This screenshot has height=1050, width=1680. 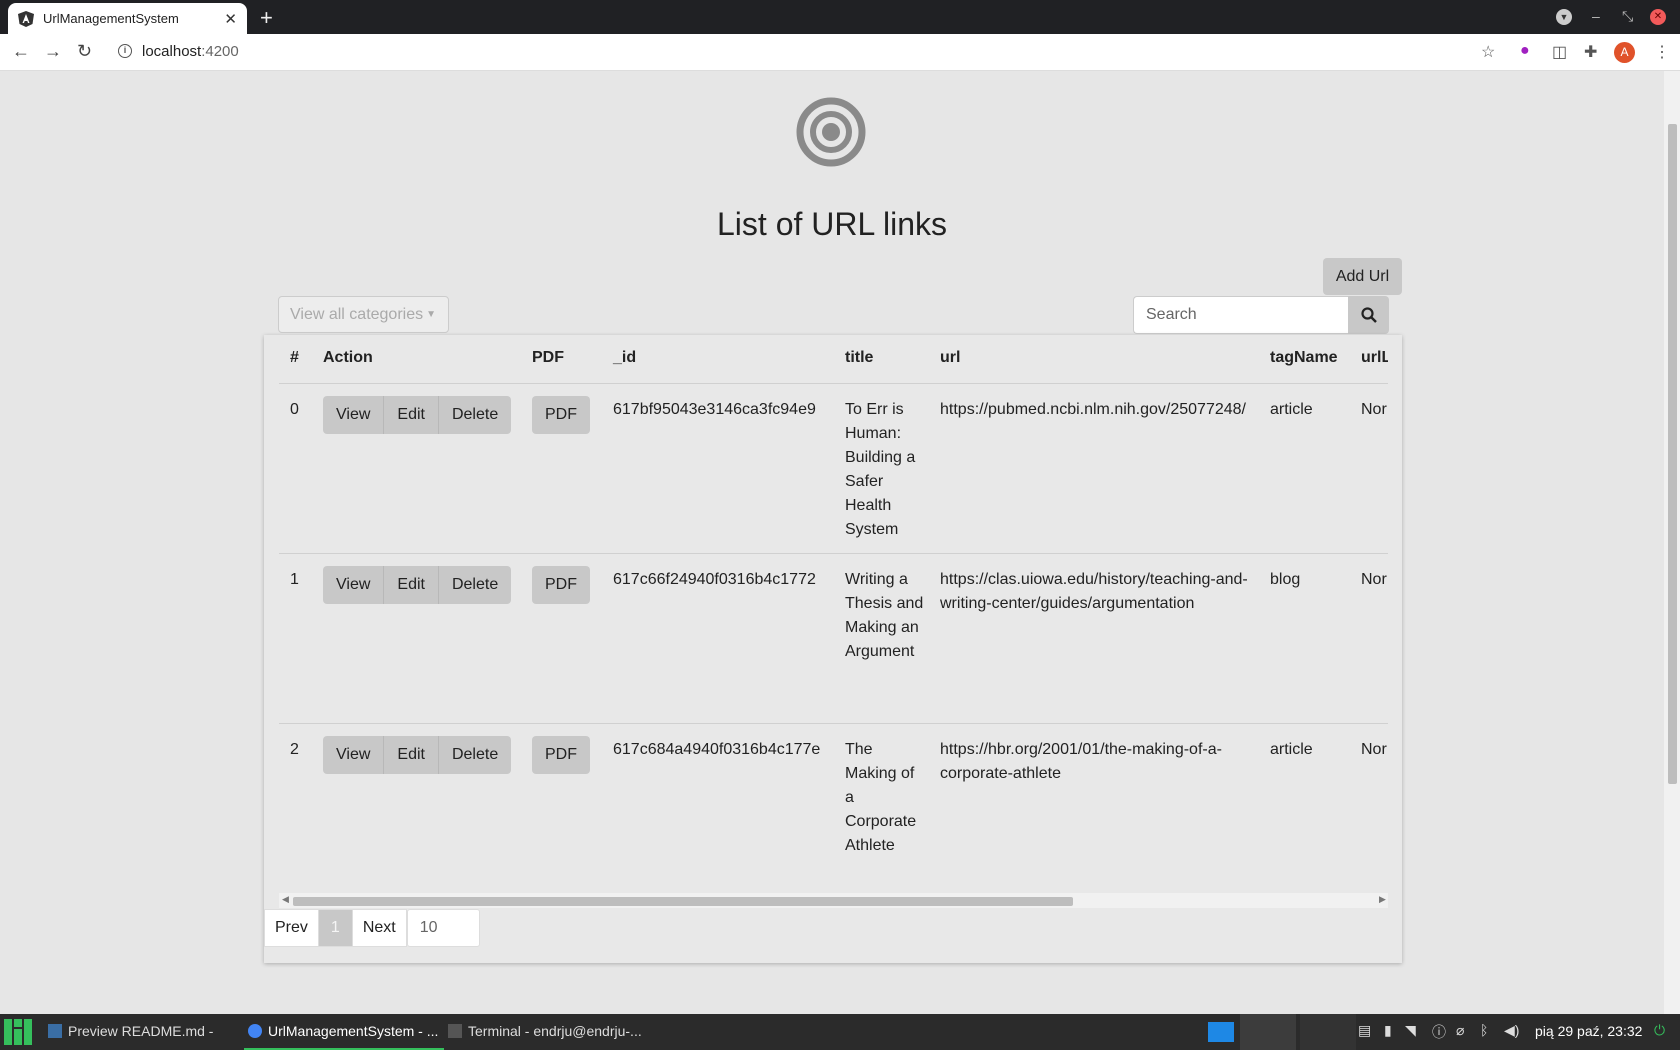 What do you see at coordinates (859, 357) in the screenshot?
I see `header-title: title` at bounding box center [859, 357].